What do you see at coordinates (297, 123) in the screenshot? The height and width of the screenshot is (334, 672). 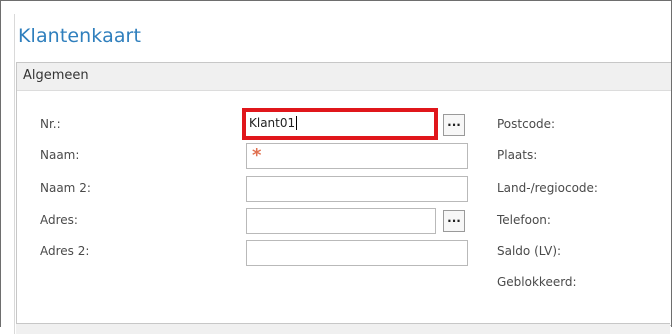 I see `text-caret` at bounding box center [297, 123].